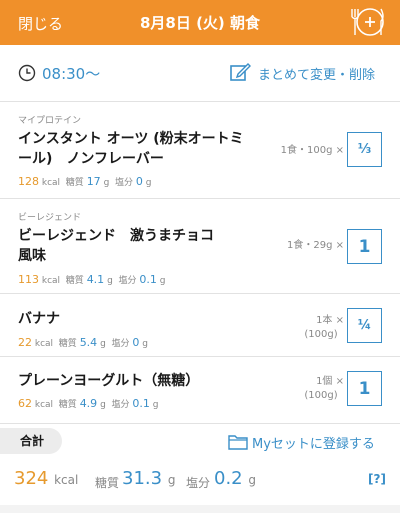 Image resolution: width=400 pixels, height=513 pixels. Describe the element at coordinates (71, 73) in the screenshot. I see `meal-time: 08:30～` at that location.